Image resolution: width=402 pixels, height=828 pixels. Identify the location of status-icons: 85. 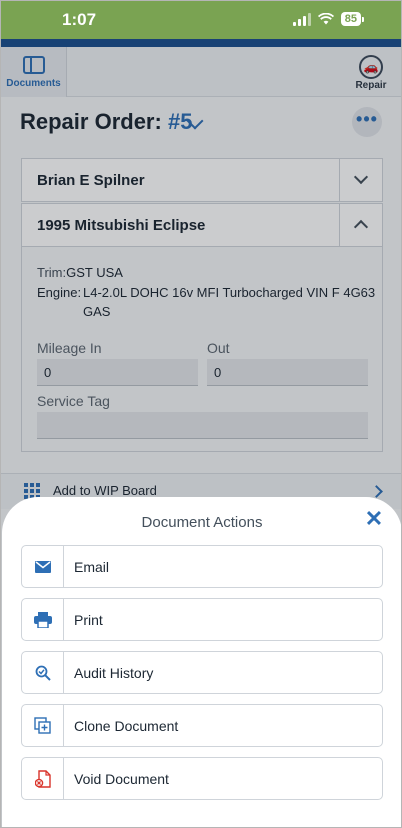
(328, 19).